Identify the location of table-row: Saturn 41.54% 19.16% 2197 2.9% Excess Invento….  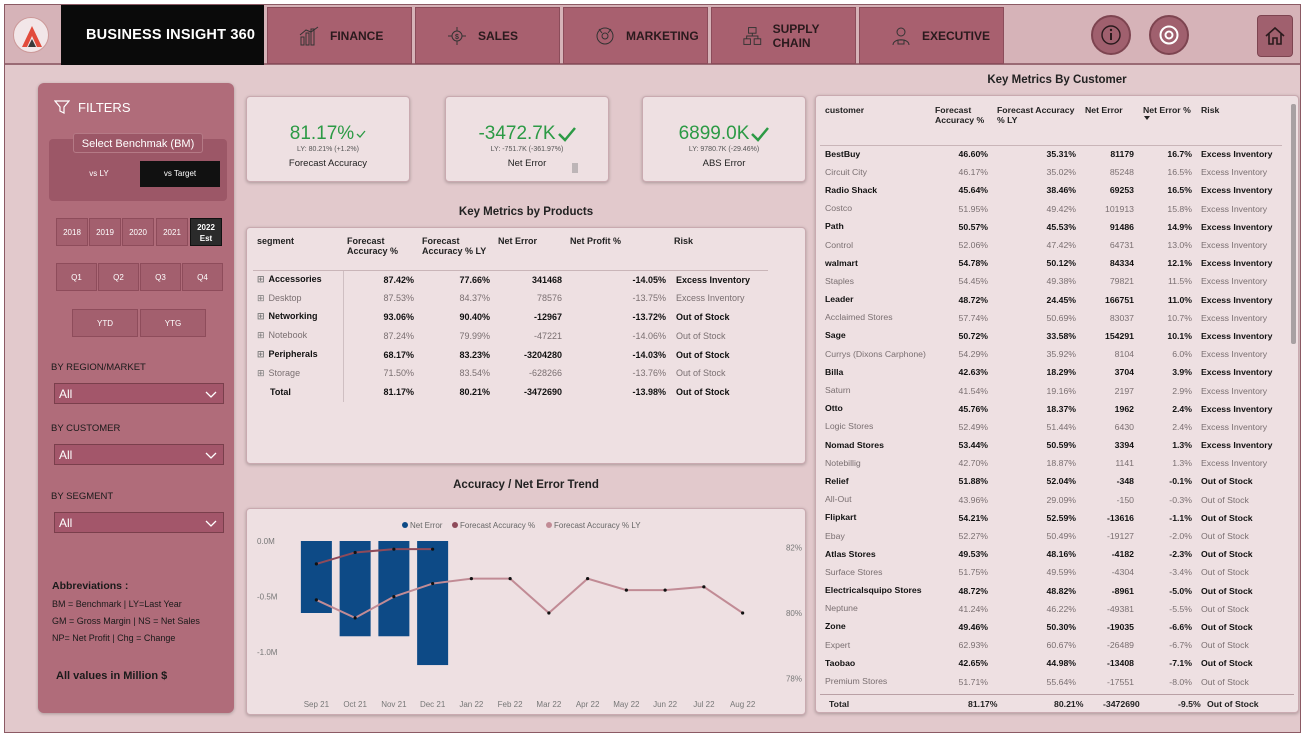
(1051, 390).